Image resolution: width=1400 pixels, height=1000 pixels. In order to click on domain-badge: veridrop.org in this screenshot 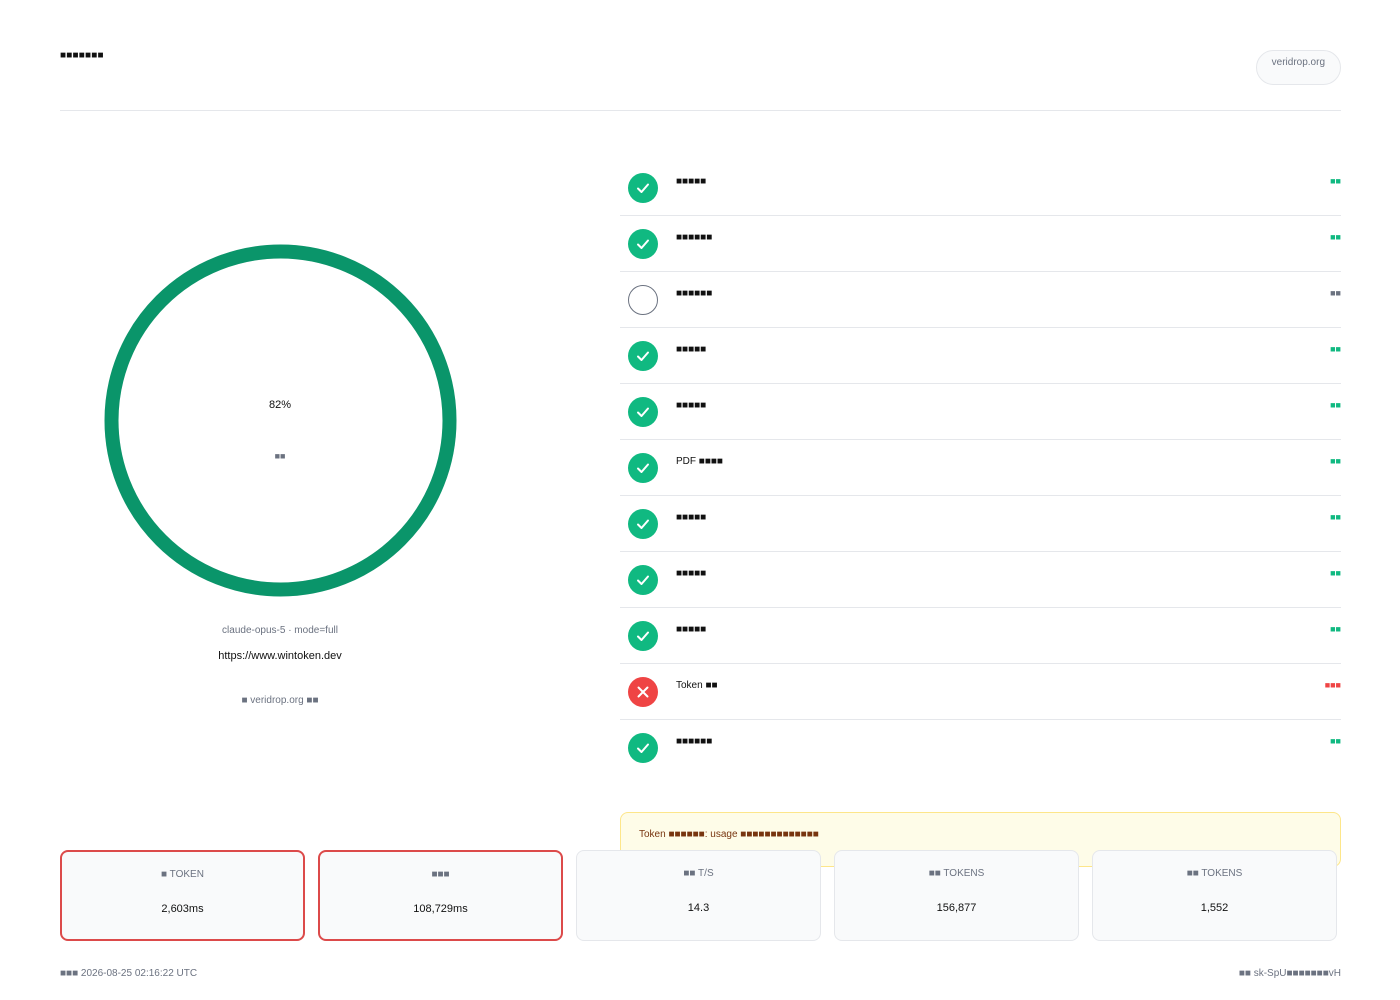, I will do `click(1298, 67)`.